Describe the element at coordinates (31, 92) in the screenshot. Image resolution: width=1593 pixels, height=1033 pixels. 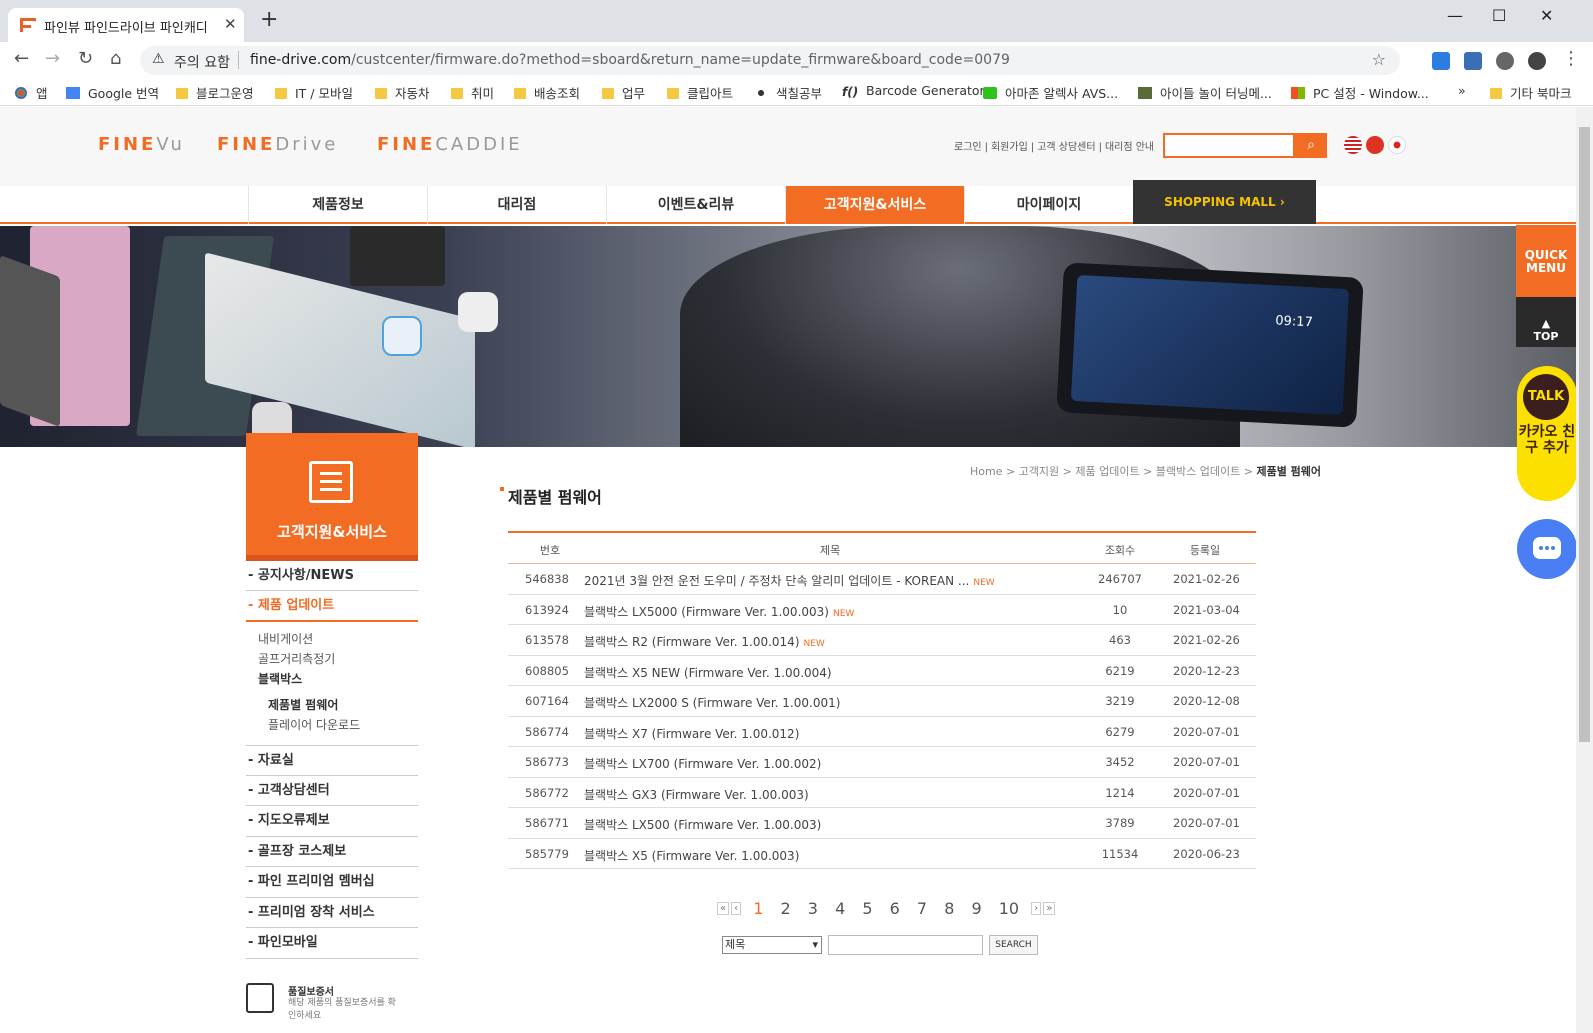
I see `bookmark-apps: 앱` at that location.